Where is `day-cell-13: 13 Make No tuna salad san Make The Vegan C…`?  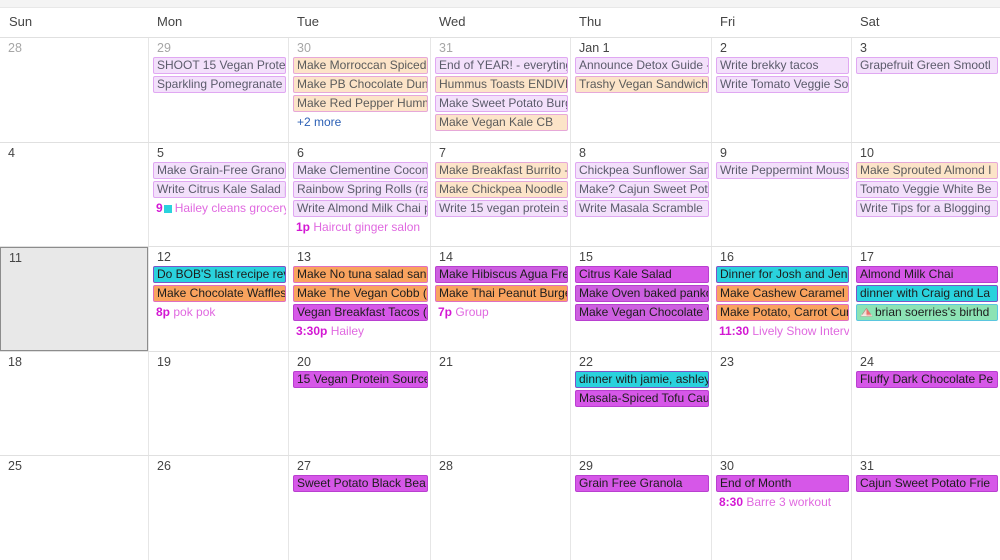
day-cell-13: 13 Make No tuna salad san Make The Vegan C… is located at coordinates (359, 299).